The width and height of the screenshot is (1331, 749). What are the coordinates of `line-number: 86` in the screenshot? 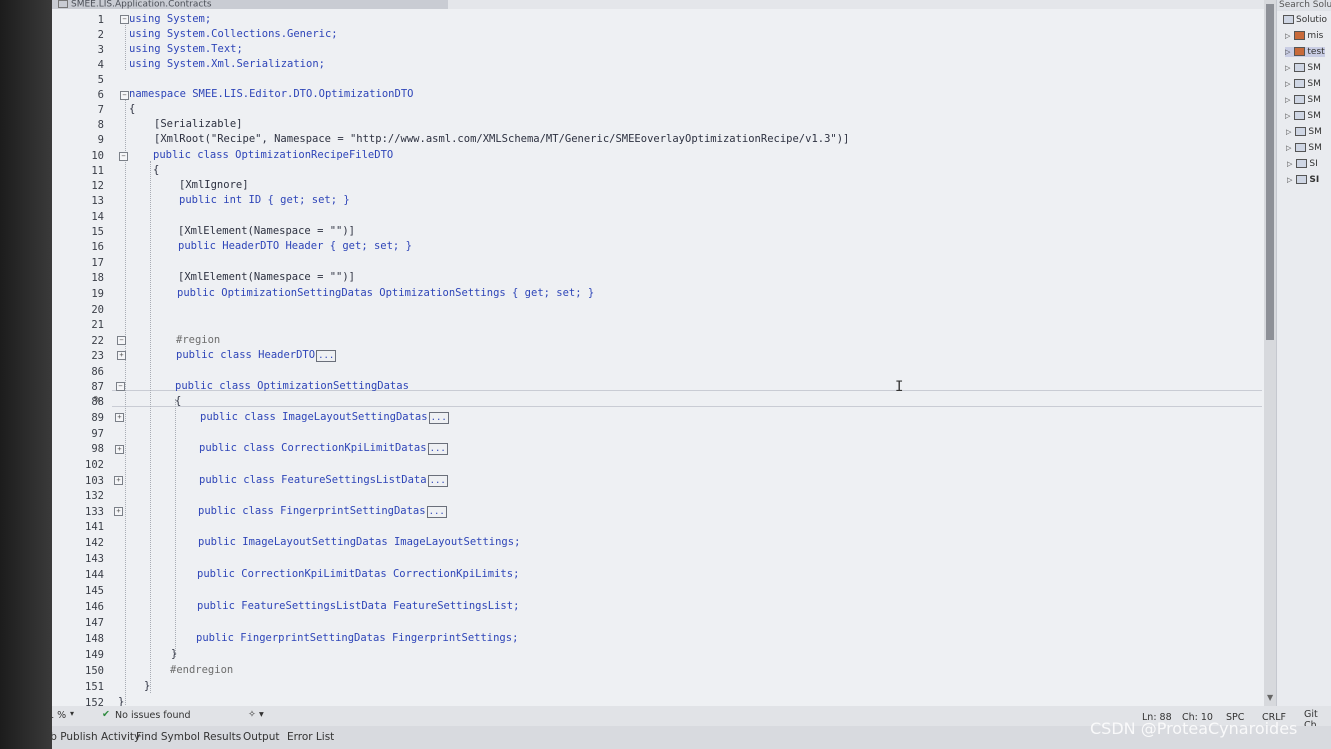 It's located at (97, 372).